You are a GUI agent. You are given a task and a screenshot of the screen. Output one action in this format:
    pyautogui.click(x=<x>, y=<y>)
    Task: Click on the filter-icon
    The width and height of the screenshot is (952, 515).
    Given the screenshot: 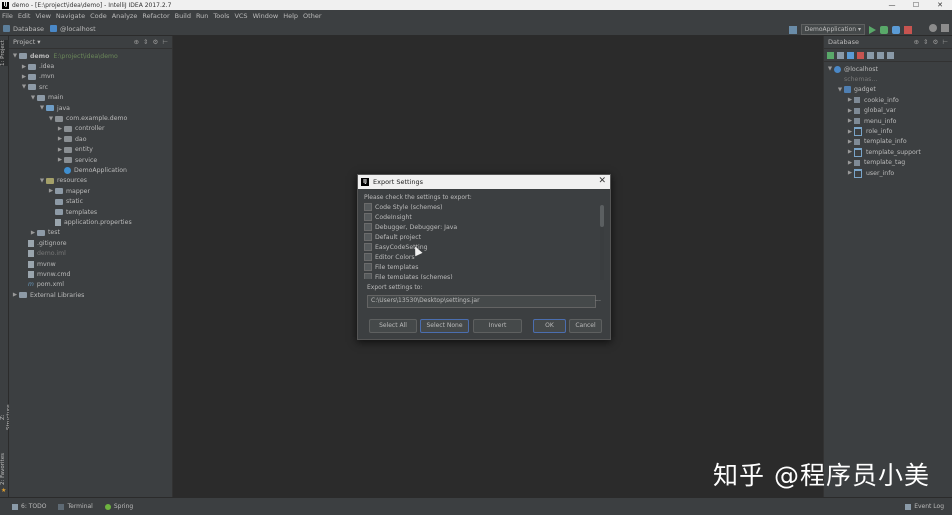 What is the action you would take?
    pyautogui.click(x=890, y=55)
    